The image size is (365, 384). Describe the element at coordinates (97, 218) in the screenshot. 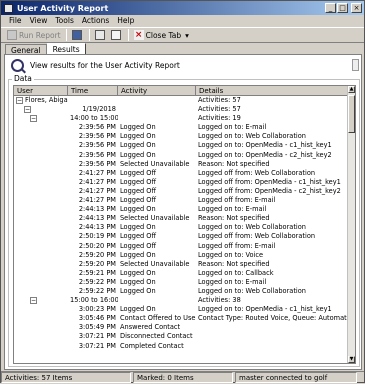

I see `cell-time: 2:44:13 PM` at that location.